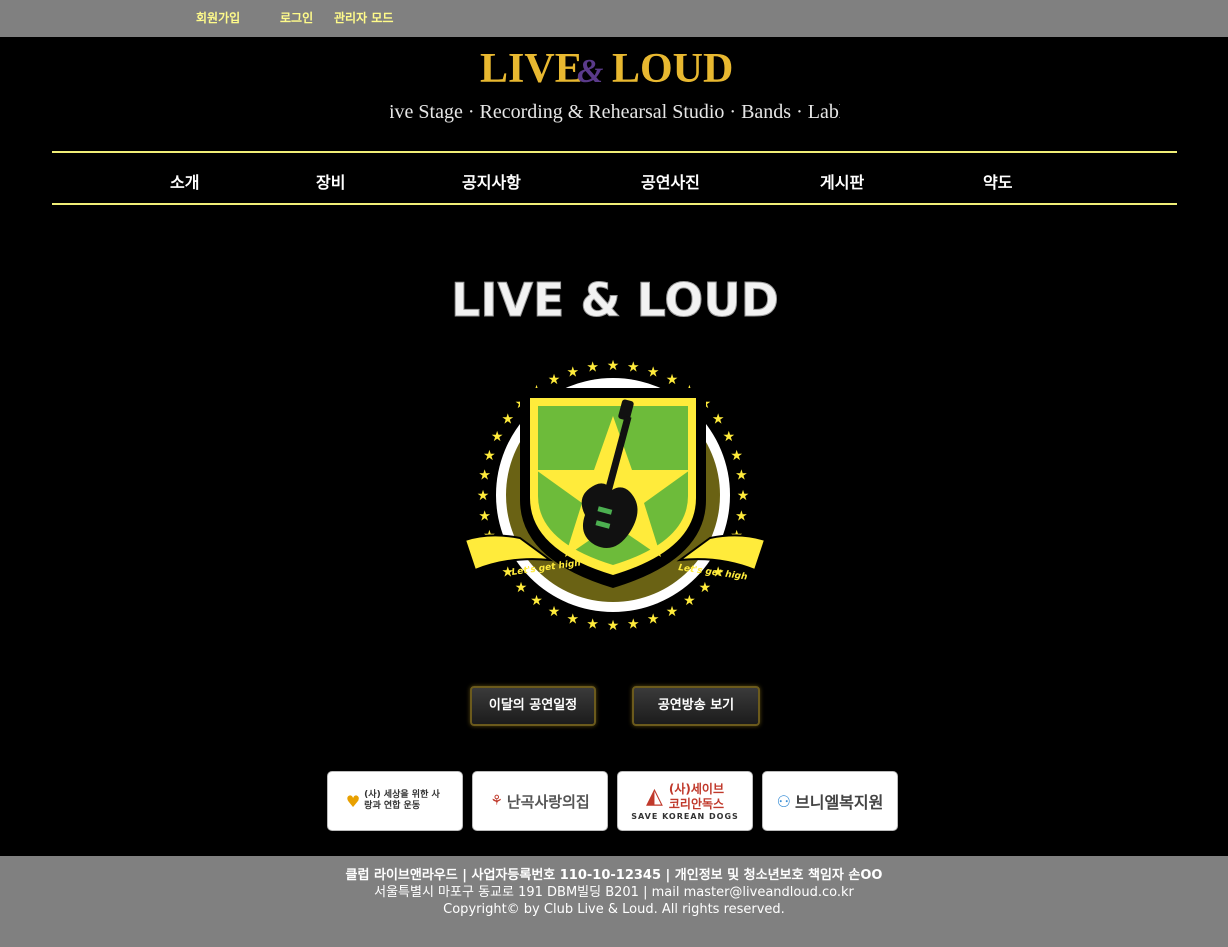 The image size is (1228, 947). What do you see at coordinates (496, 801) in the screenshot?
I see `flower-icon: ⚘` at bounding box center [496, 801].